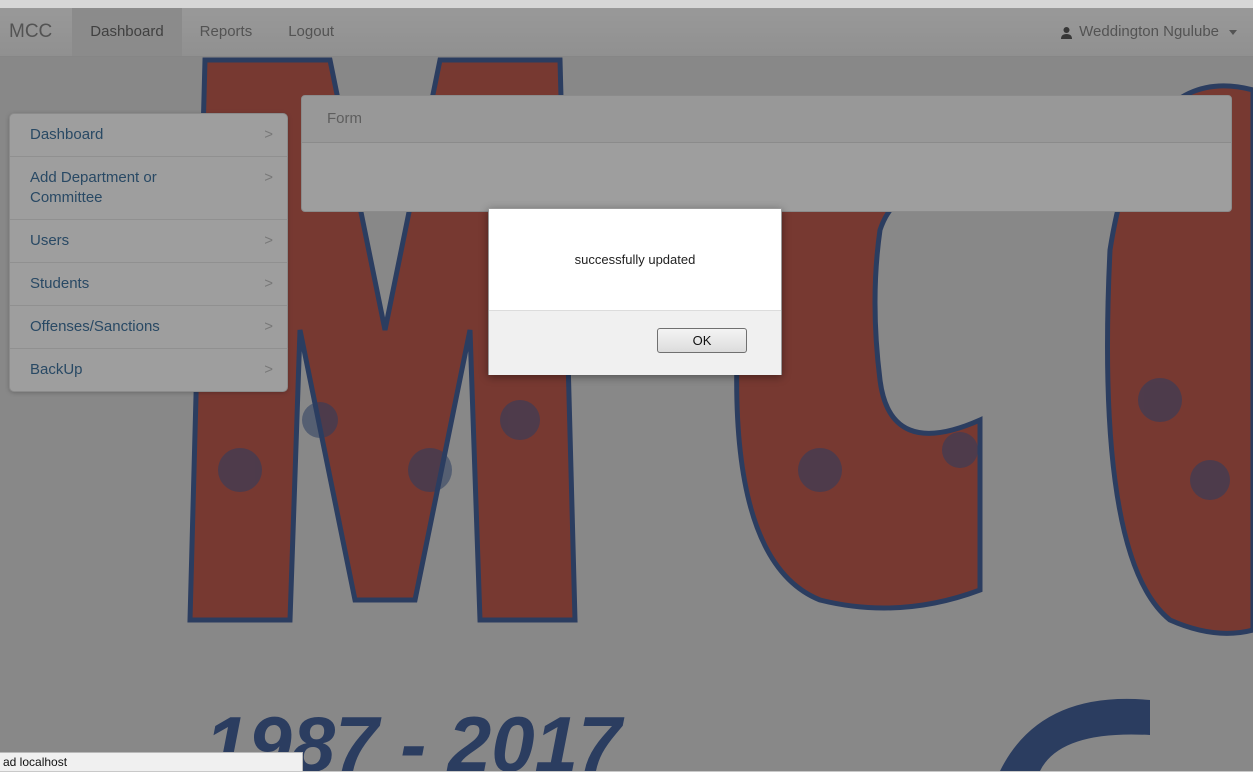 This screenshot has height=772, width=1253. Describe the element at coordinates (702, 340) in the screenshot. I see `ok-button: OK` at that location.